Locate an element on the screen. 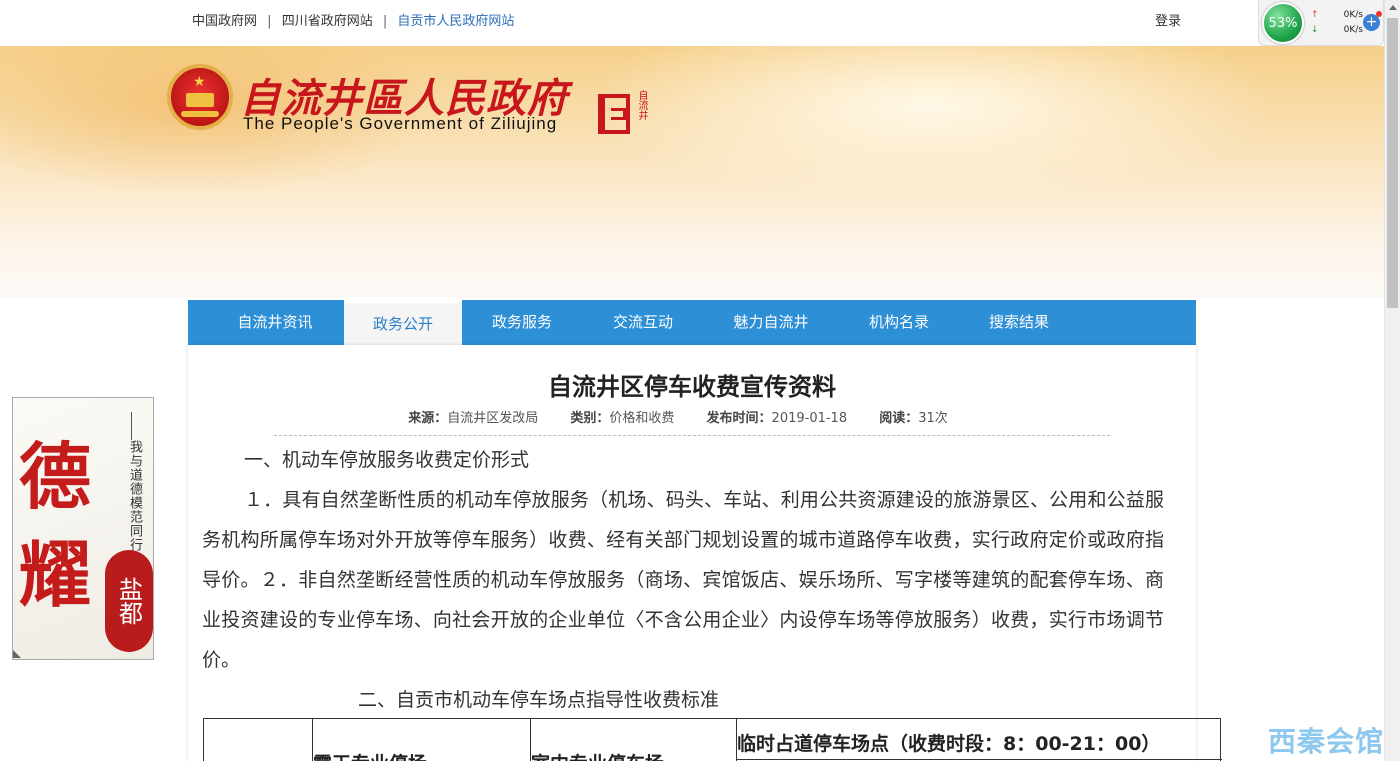  district-seal-text: 自流井 is located at coordinates (641, 105).